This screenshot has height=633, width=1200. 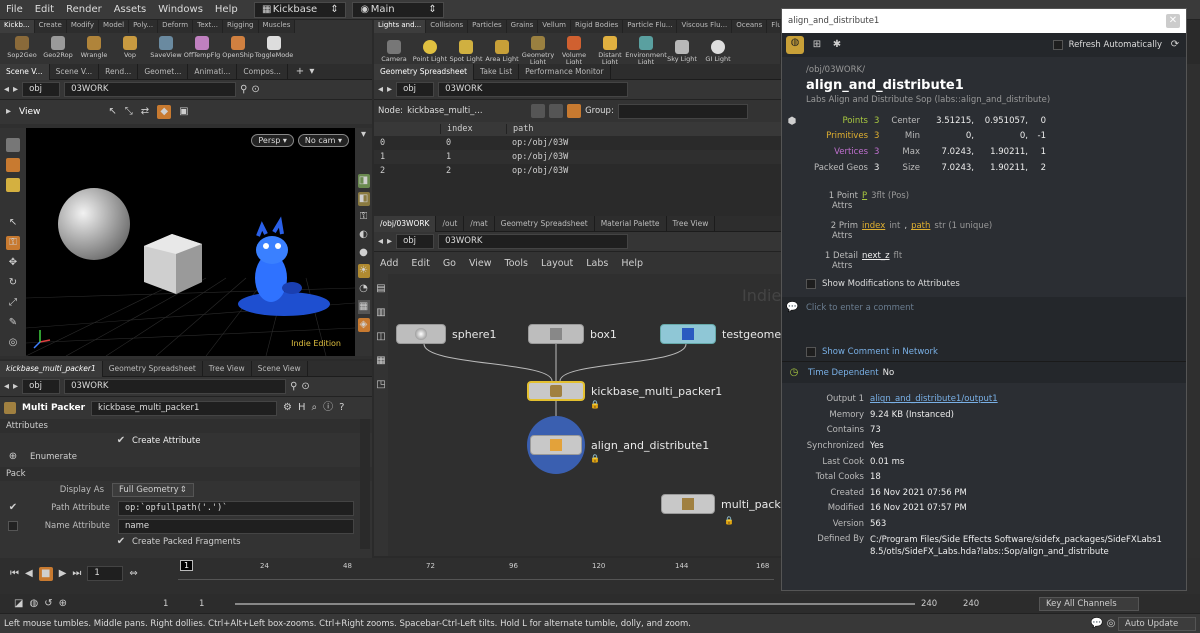 What do you see at coordinates (44, 10) in the screenshot?
I see `menu-edit: Edit` at bounding box center [44, 10].